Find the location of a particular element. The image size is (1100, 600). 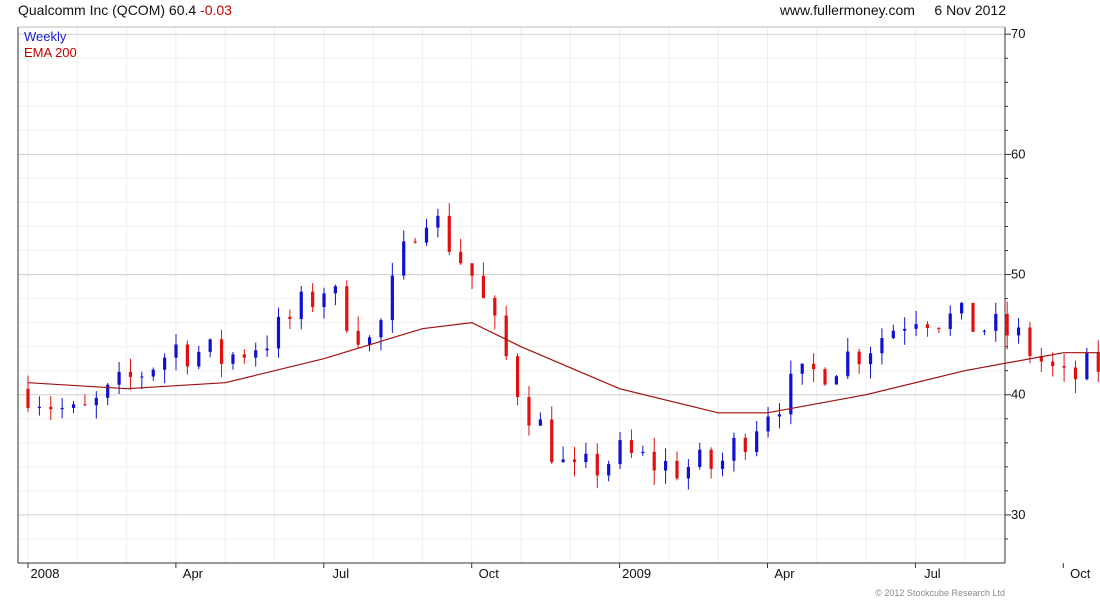

copyright-notice: © 2012 Stockcube Research Ltd is located at coordinates (940, 593).